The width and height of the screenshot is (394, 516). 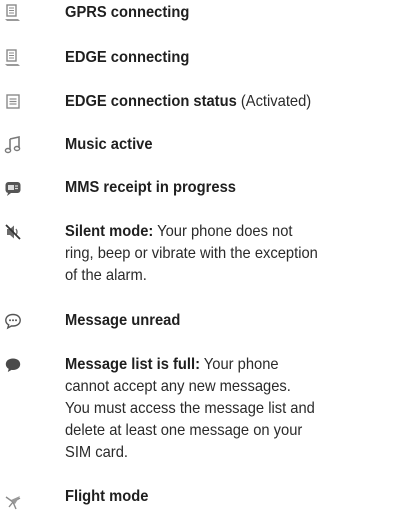 I want to click on item-description-line: of the alarm., so click(x=106, y=275).